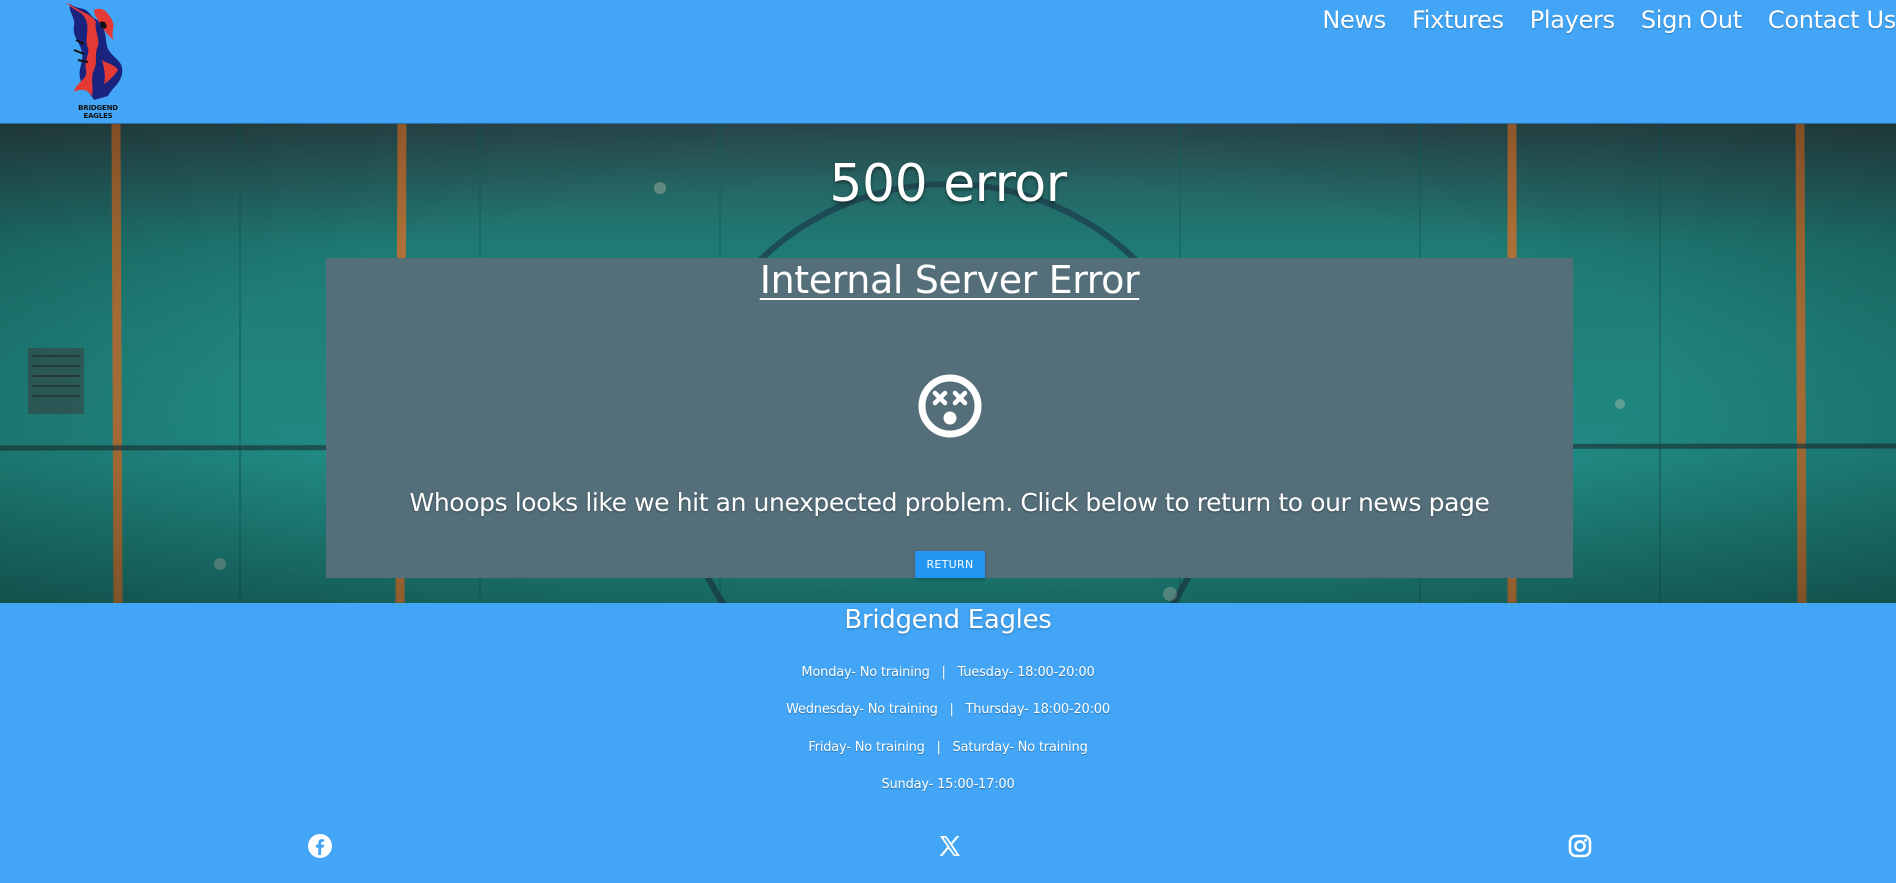  Describe the element at coordinates (1691, 20) in the screenshot. I see `nav-sign-out: Sign Out` at that location.